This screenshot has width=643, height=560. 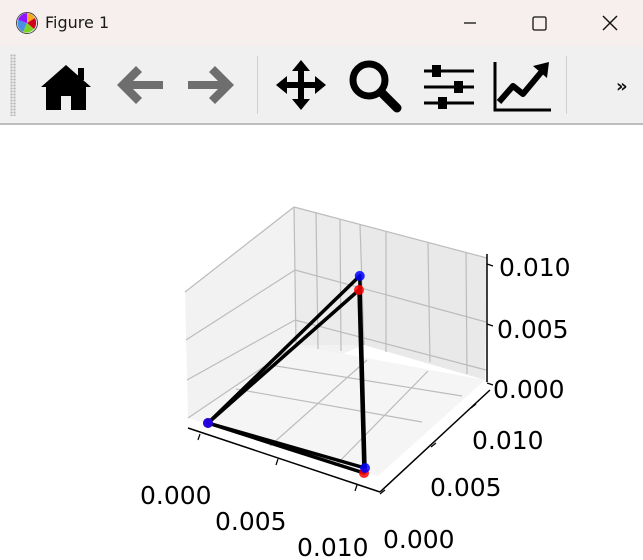 What do you see at coordinates (466, 487) in the screenshot?
I see `y-tick-label: 0.005` at bounding box center [466, 487].